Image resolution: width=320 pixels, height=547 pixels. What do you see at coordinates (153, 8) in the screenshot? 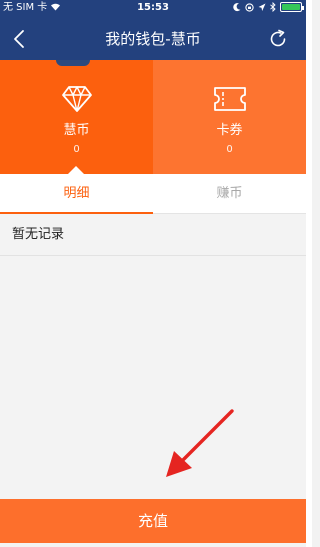
I see `status-bar: 无 SIM 卡 15:53` at bounding box center [153, 8].